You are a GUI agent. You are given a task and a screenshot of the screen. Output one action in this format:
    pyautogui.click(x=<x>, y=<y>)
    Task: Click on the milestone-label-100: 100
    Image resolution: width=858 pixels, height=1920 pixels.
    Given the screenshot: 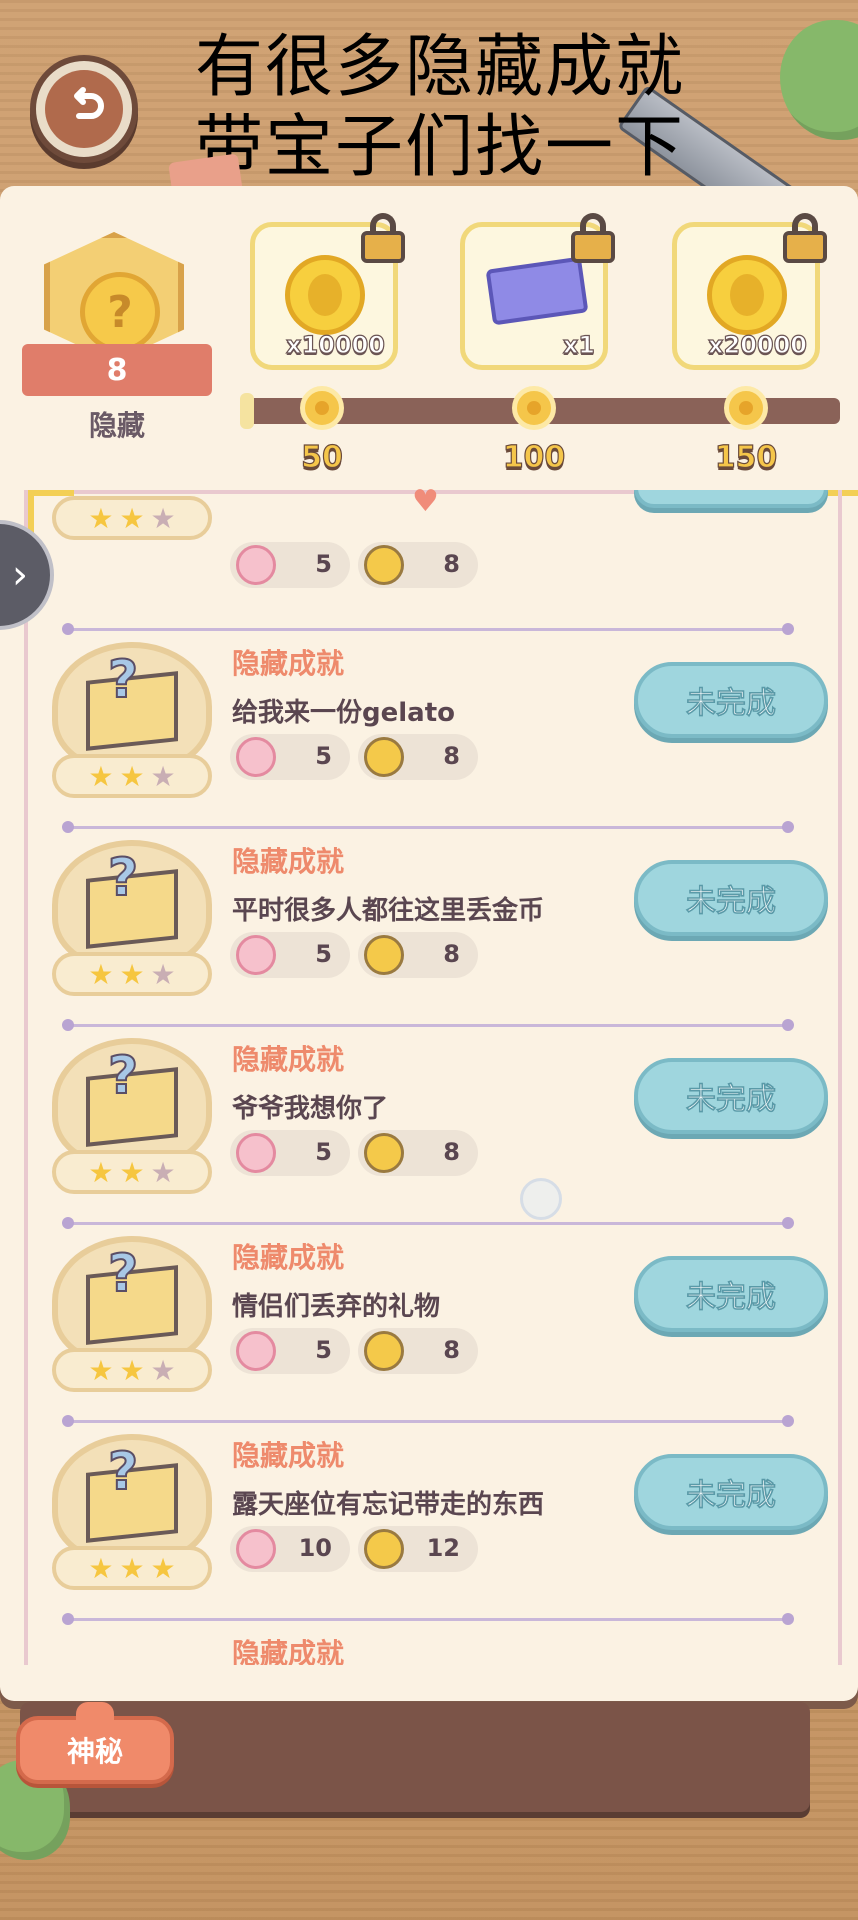 What is the action you would take?
    pyautogui.click(x=534, y=457)
    